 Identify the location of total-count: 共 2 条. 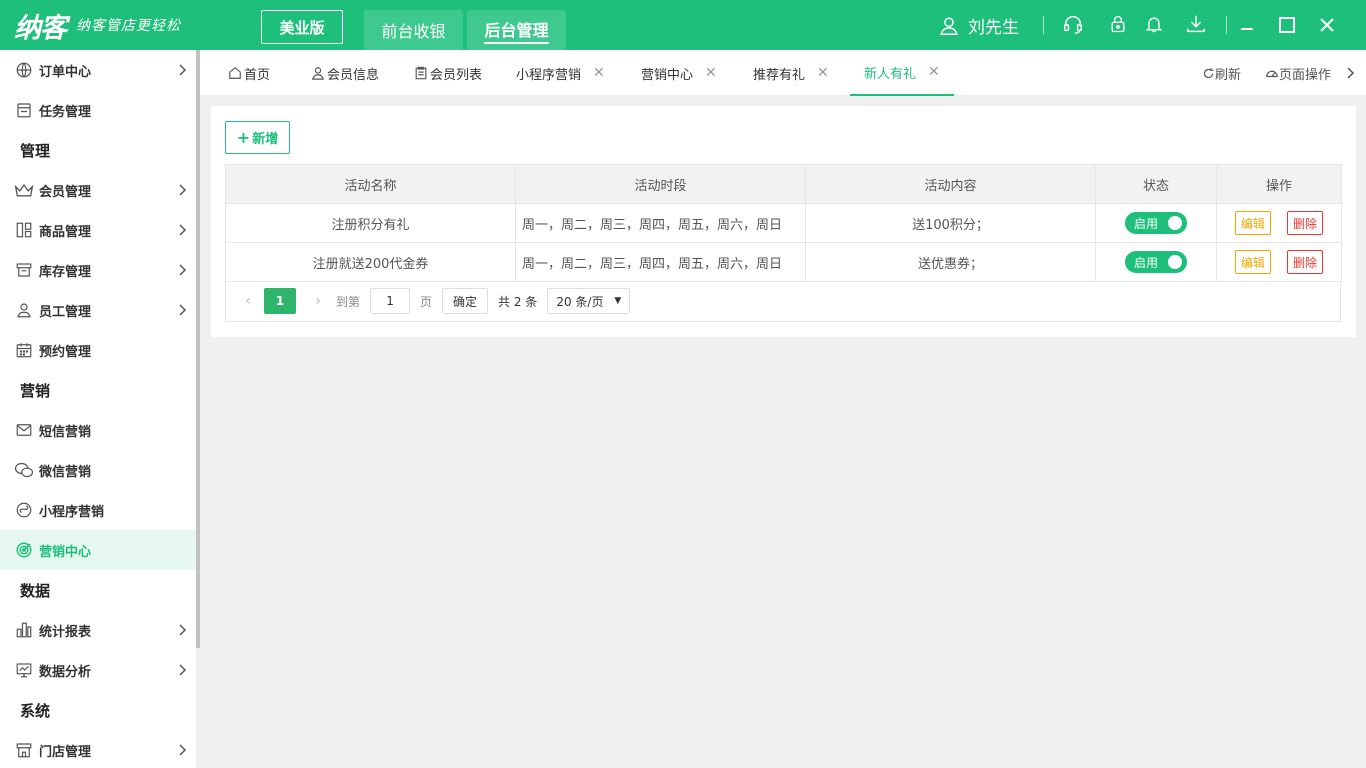
(518, 301).